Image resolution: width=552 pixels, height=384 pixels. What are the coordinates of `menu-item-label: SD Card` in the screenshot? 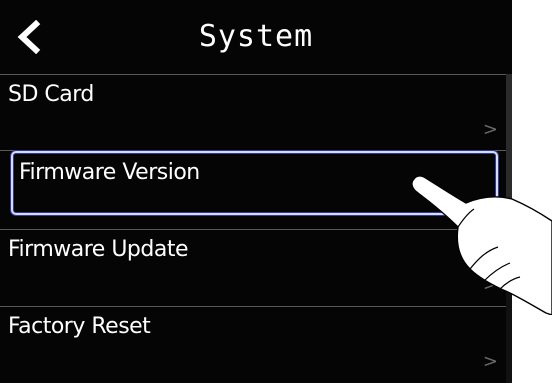 It's located at (51, 94).